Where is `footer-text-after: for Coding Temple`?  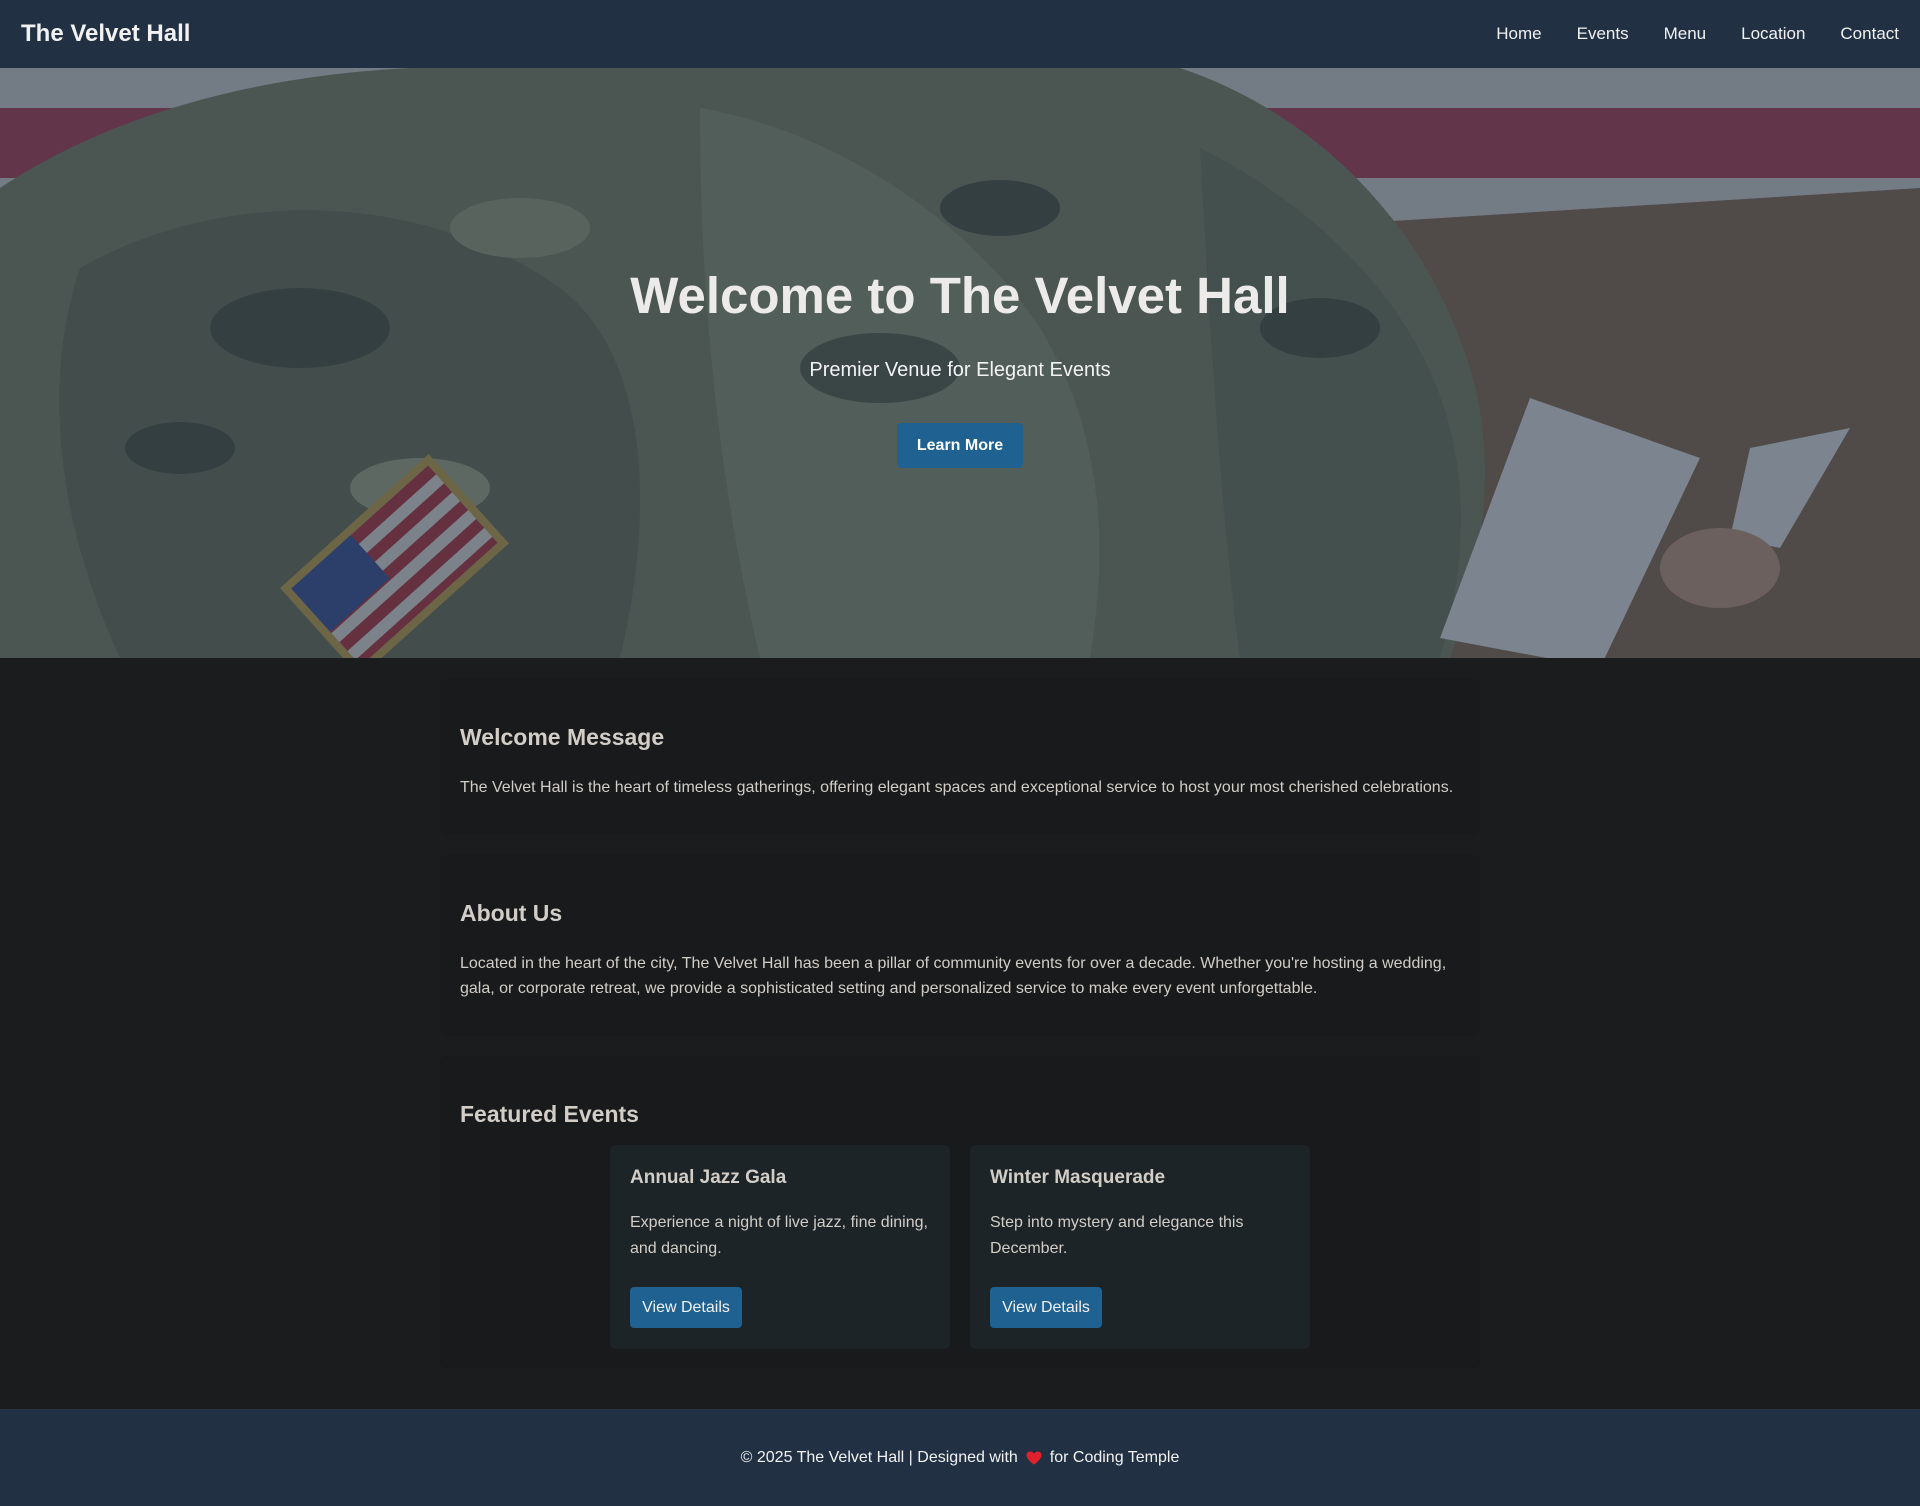 footer-text-after: for Coding Temple is located at coordinates (1114, 1457).